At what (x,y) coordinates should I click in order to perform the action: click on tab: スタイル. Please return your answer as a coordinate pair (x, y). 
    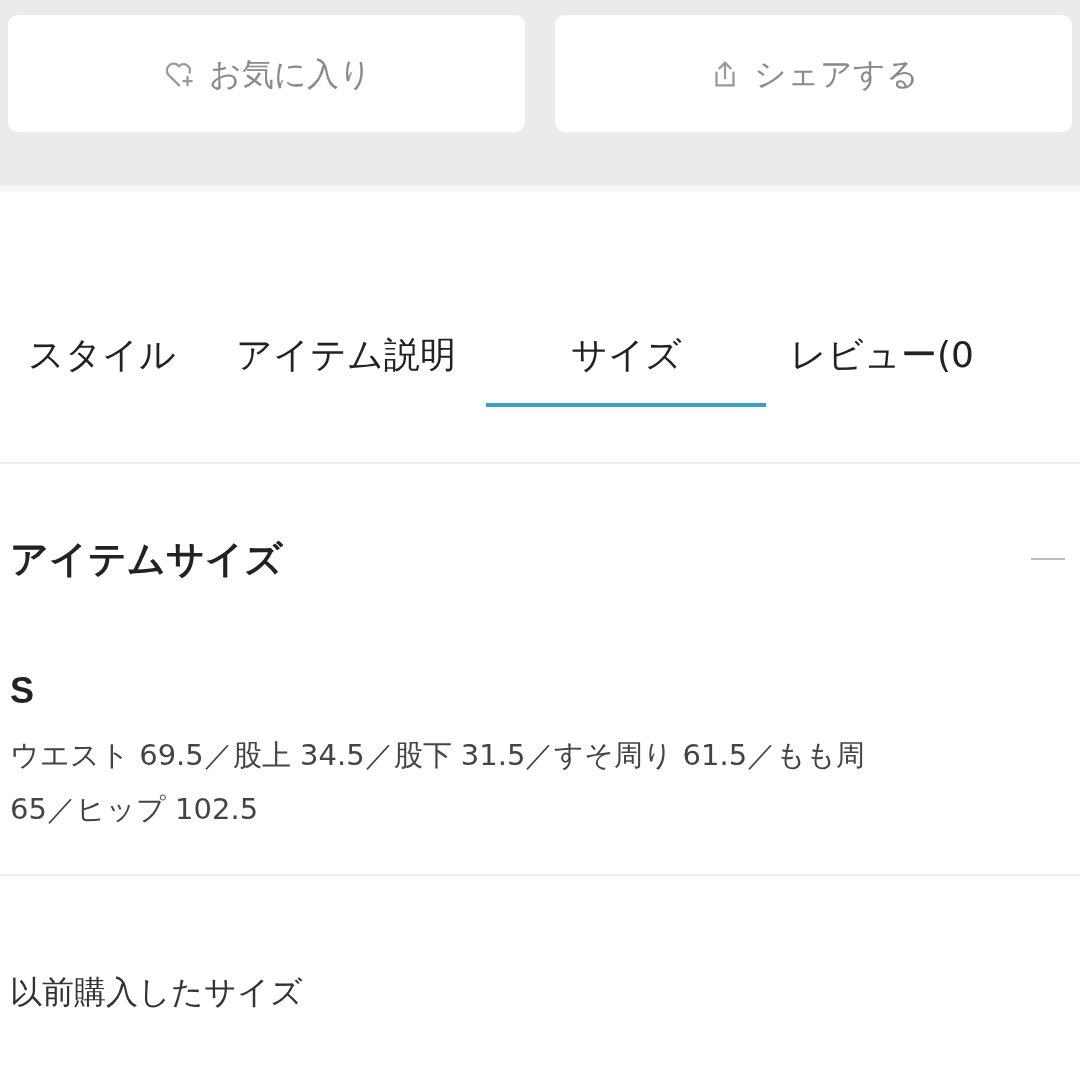
    Looking at the image, I should click on (102, 357).